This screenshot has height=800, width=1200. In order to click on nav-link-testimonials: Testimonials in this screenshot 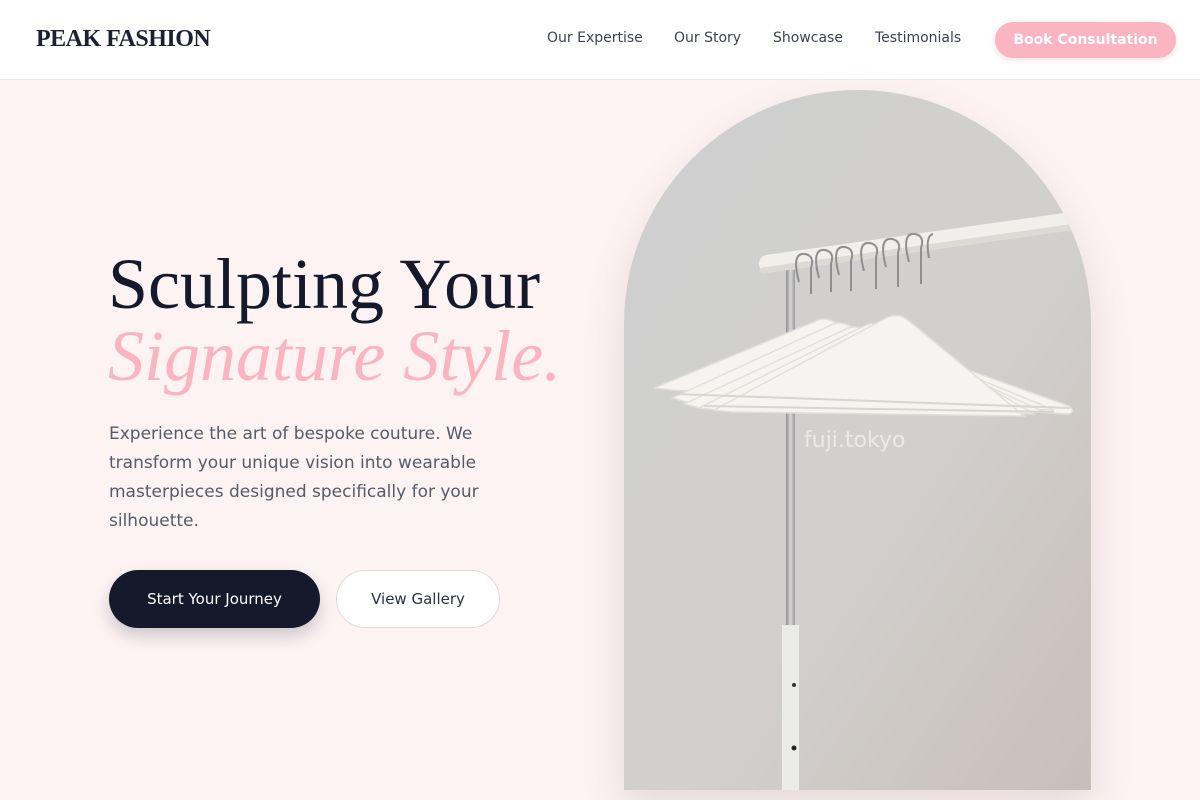, I will do `click(918, 38)`.